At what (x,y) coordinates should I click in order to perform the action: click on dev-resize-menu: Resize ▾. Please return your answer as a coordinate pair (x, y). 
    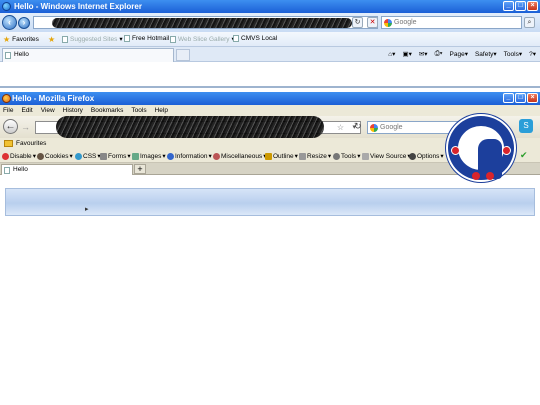
    Looking at the image, I should click on (315, 156).